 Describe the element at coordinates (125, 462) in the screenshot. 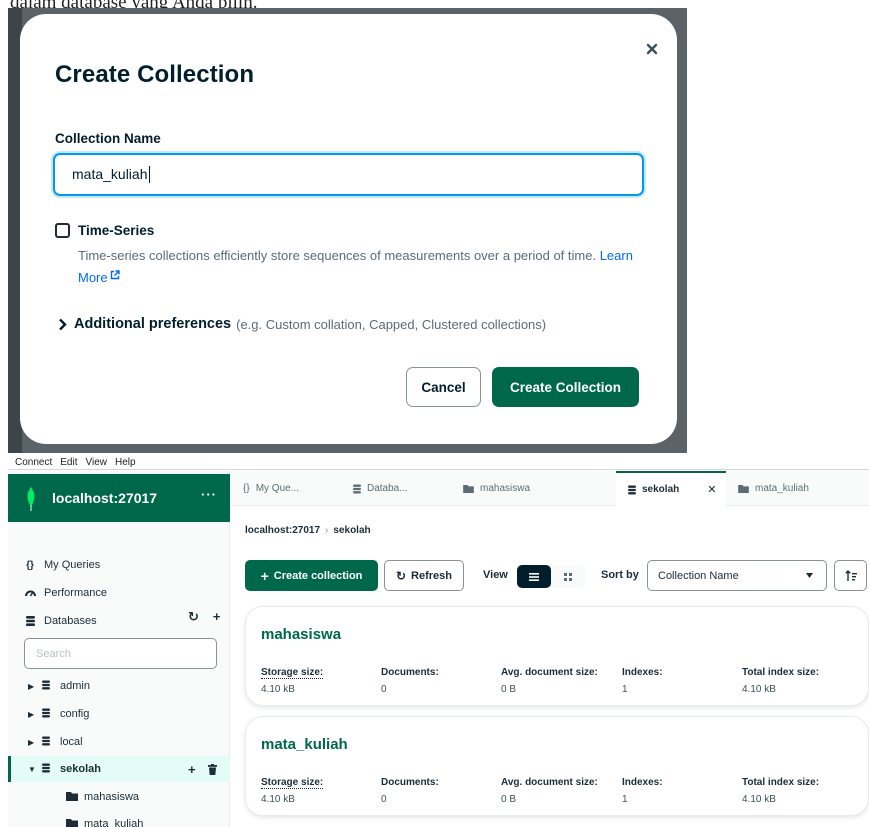

I see `menu-help: Help` at that location.